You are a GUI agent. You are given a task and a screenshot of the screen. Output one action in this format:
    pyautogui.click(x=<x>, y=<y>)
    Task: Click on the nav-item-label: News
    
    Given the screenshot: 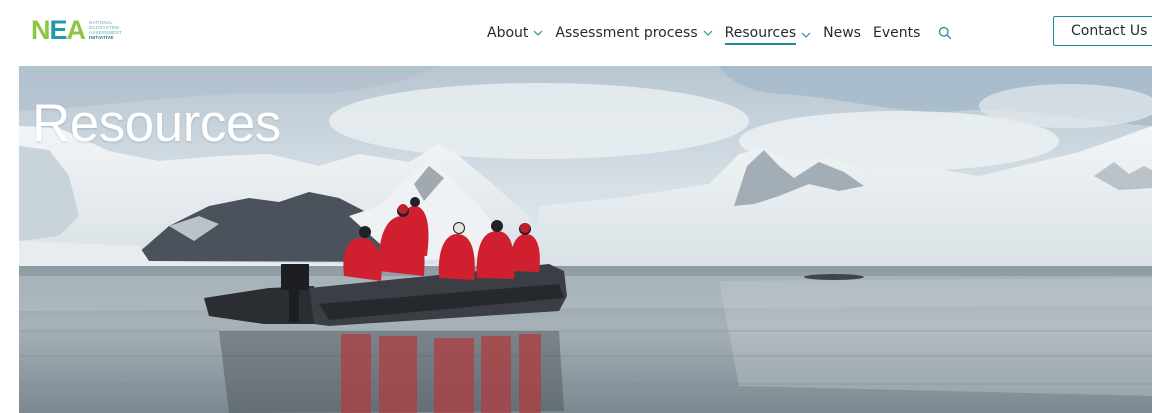 What is the action you would take?
    pyautogui.click(x=842, y=33)
    